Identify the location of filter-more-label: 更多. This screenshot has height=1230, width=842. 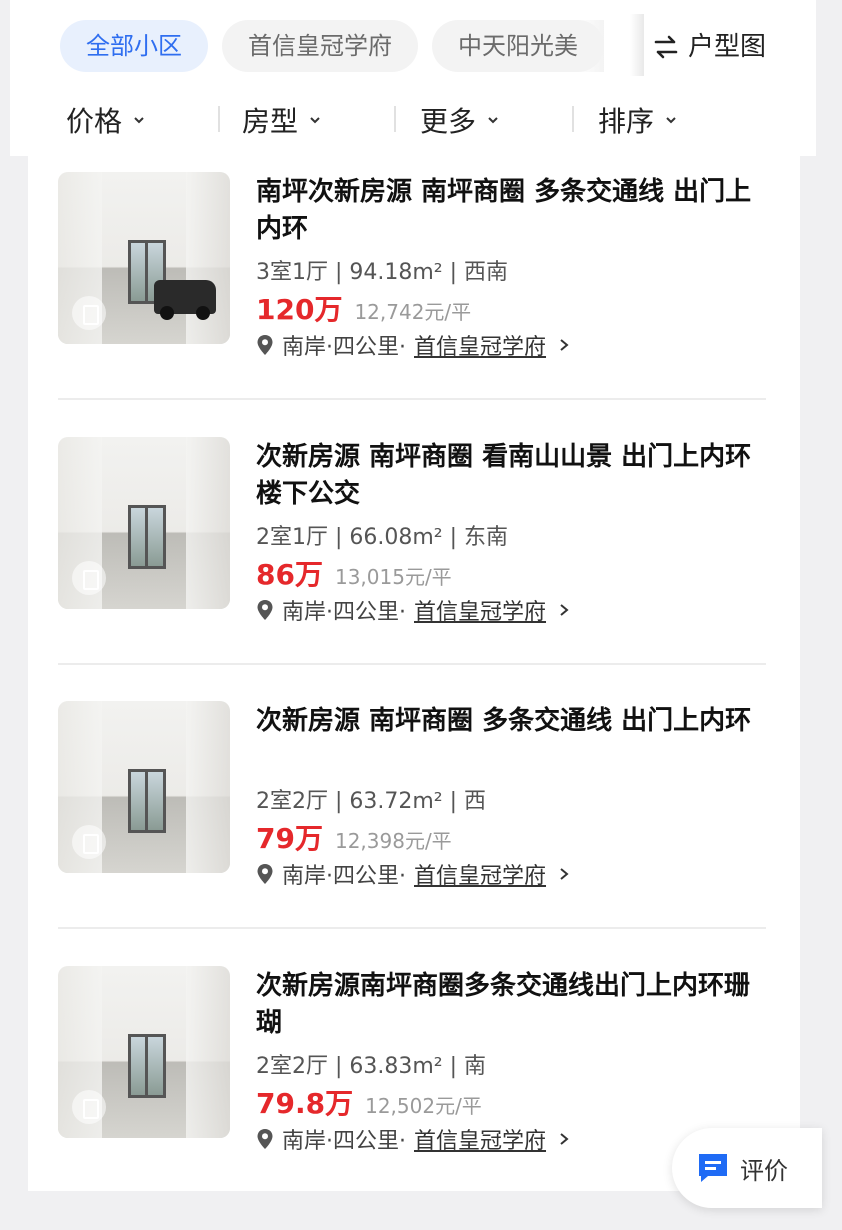
(448, 121).